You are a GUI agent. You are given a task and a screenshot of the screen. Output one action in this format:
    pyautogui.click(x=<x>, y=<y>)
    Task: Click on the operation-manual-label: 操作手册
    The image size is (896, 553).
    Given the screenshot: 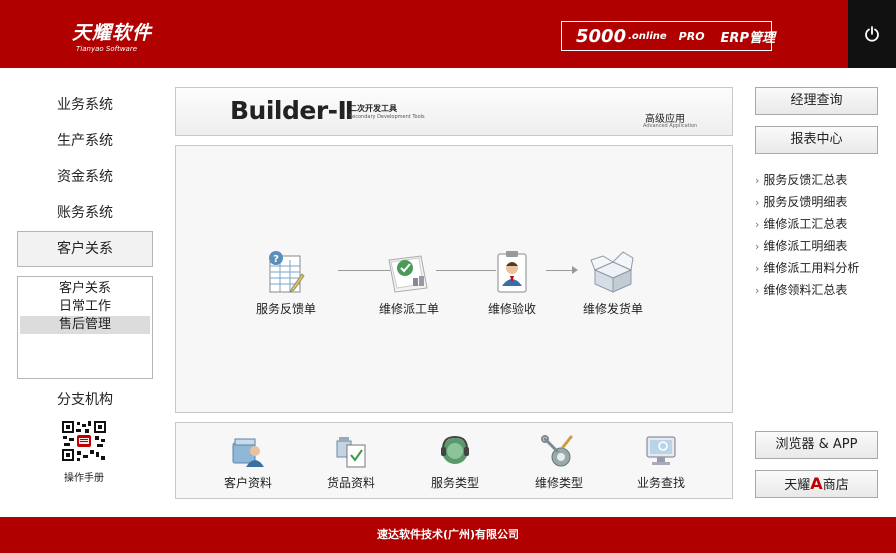 What is the action you would take?
    pyautogui.click(x=84, y=476)
    